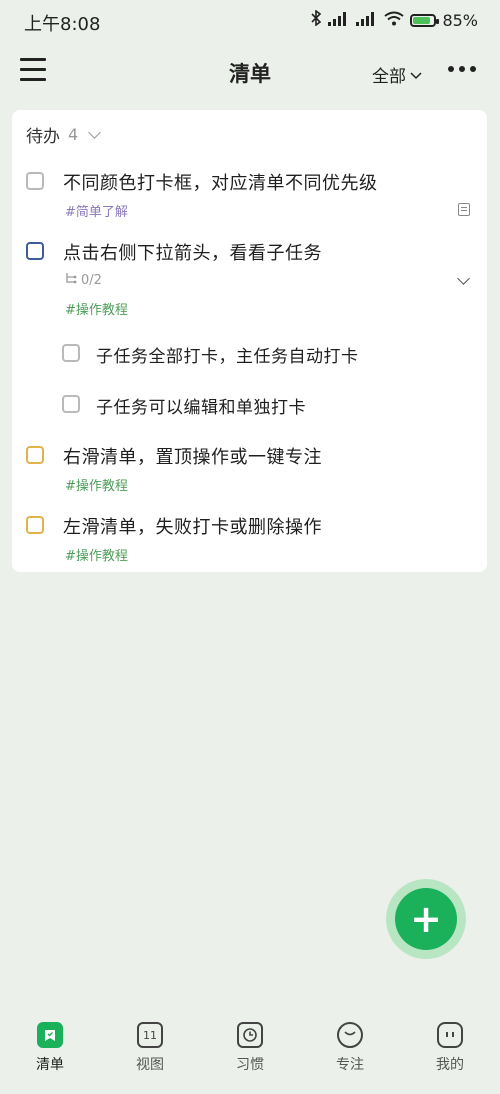 Image resolution: width=500 pixels, height=1094 pixels. What do you see at coordinates (250, 1035) in the screenshot?
I see `clock-icon` at bounding box center [250, 1035].